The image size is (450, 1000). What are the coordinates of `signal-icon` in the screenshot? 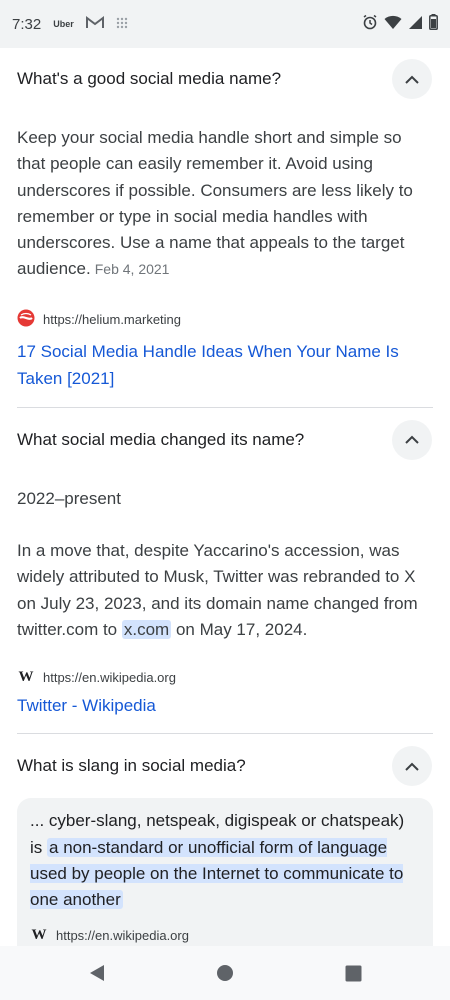 It's located at (415, 24).